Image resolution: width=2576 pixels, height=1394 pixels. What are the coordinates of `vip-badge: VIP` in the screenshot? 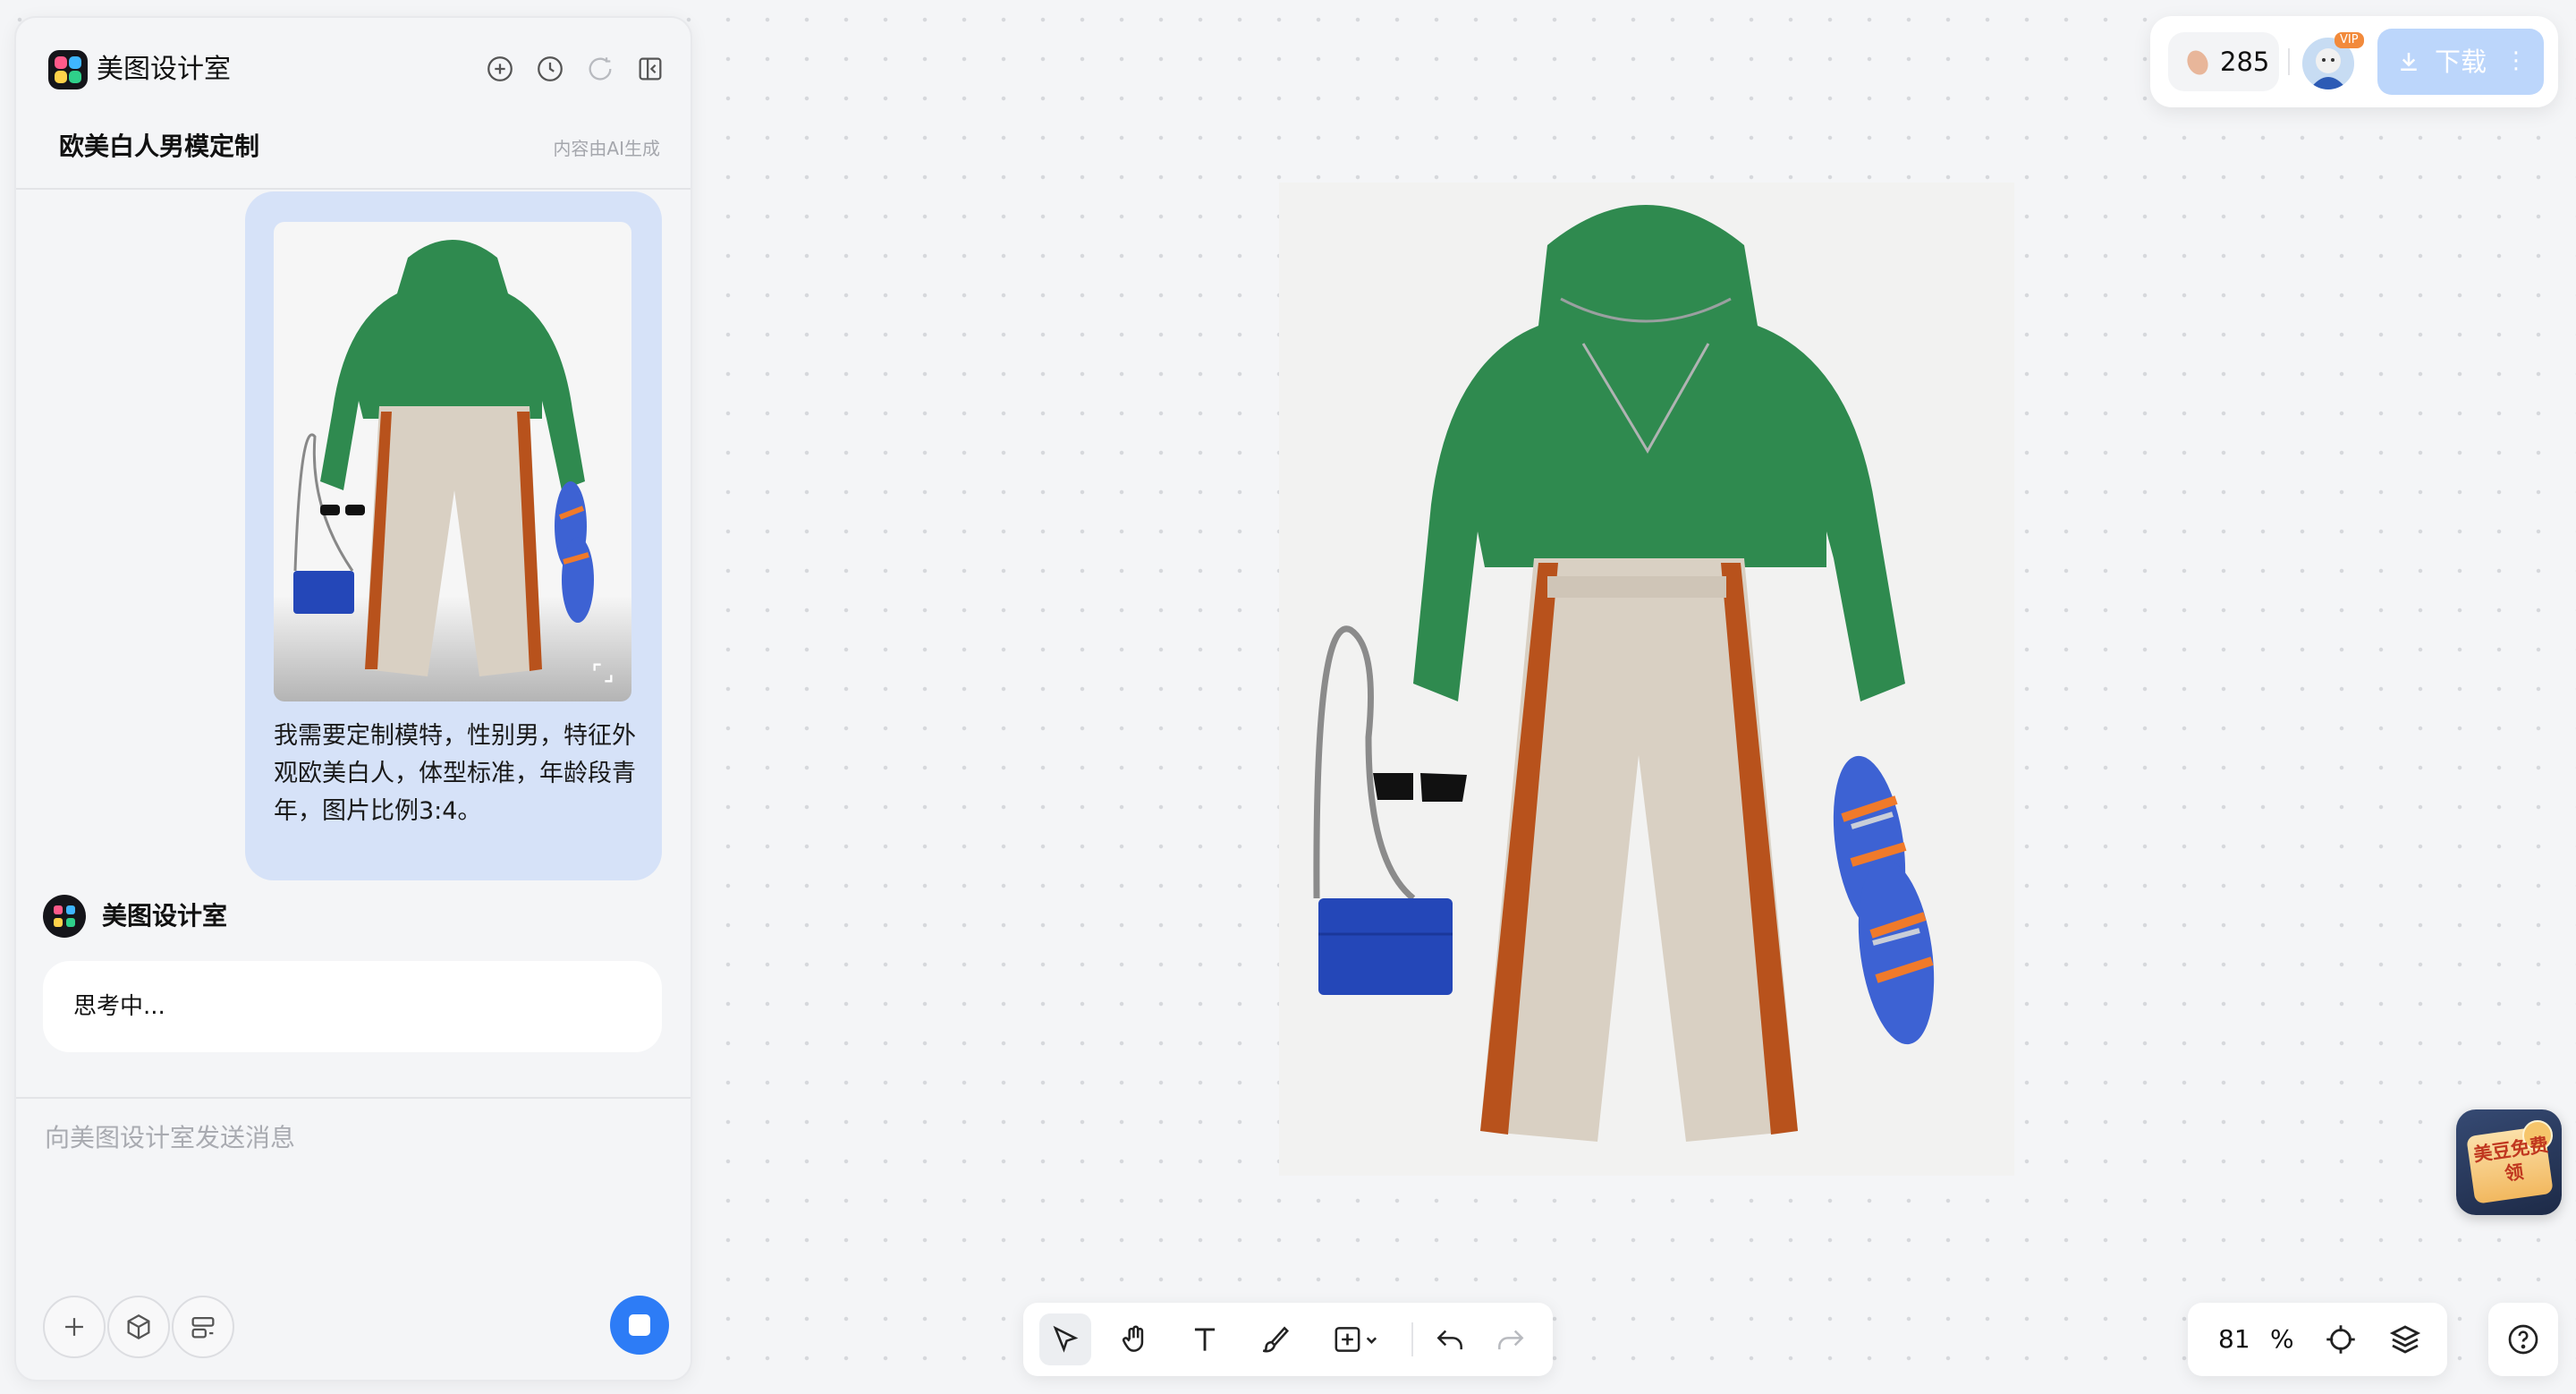 It's located at (2349, 40).